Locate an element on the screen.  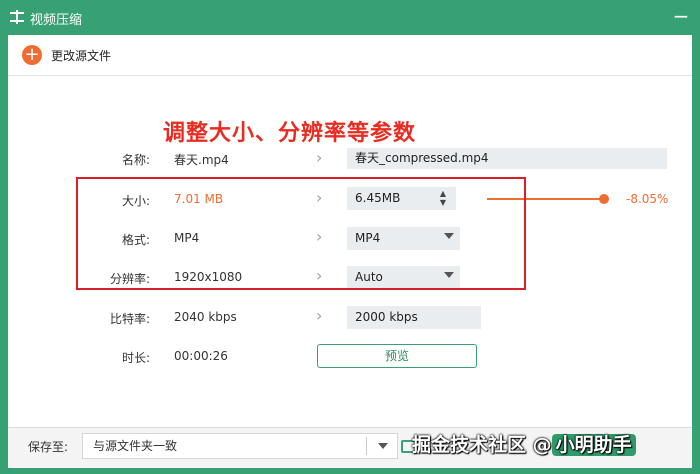
bitrate-label: 比特率: is located at coordinates (129, 319).